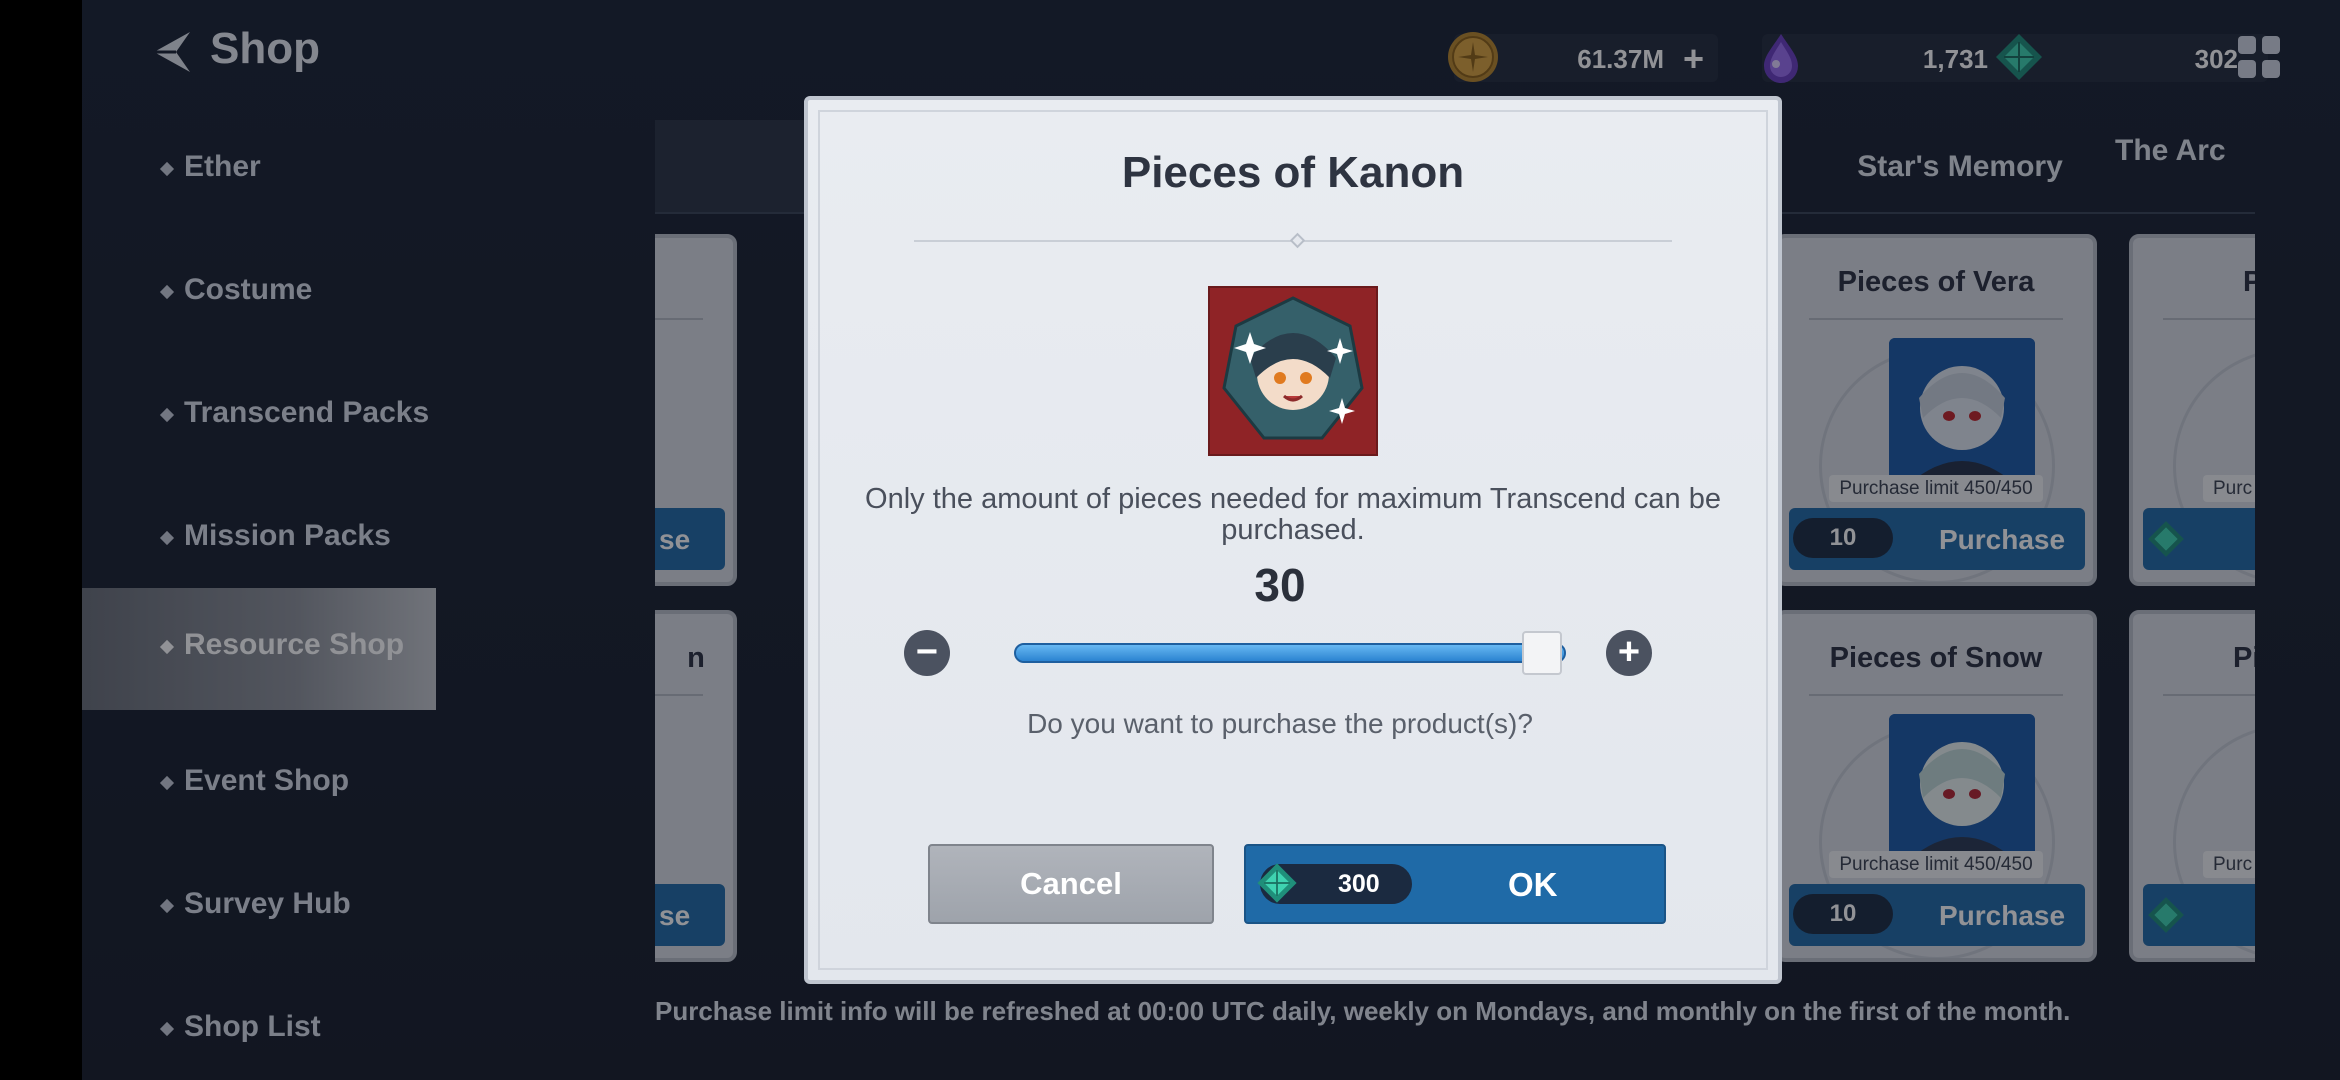 The image size is (2340, 1080). I want to click on quantity-slider, so click(1290, 653).